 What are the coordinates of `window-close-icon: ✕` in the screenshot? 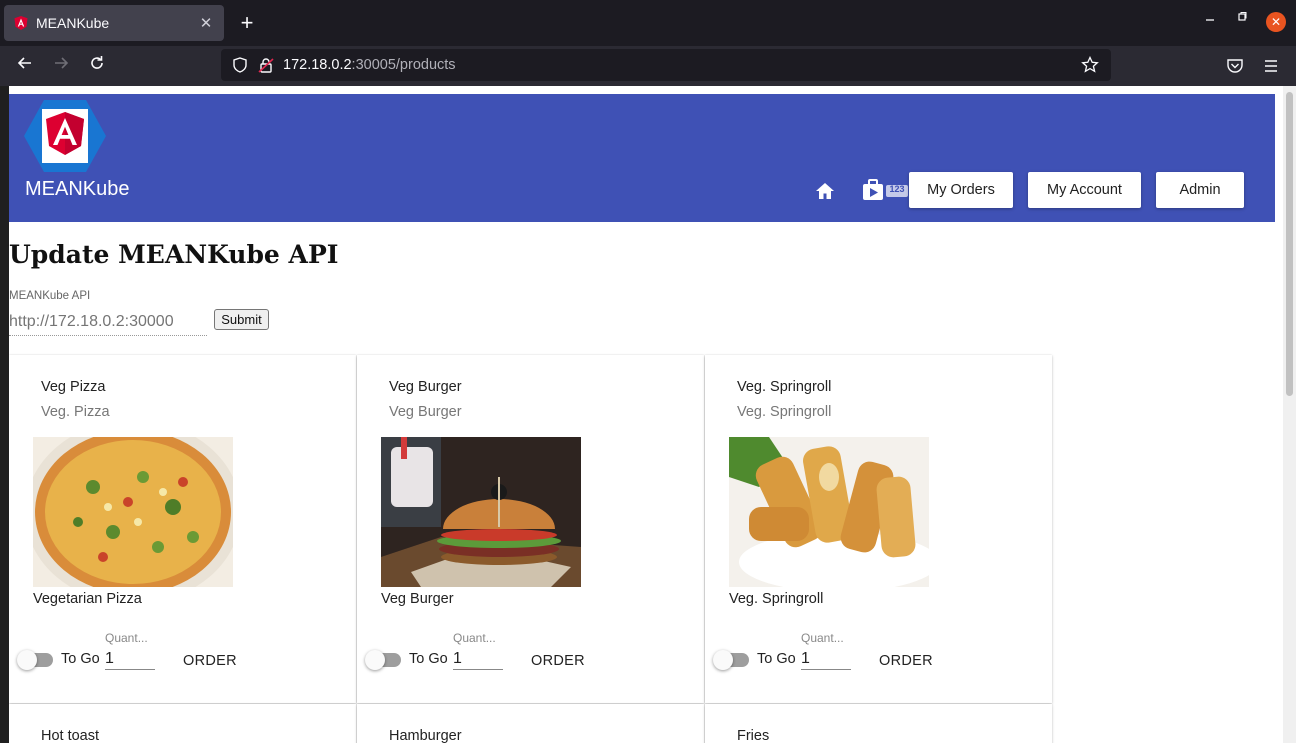 It's located at (1276, 22).